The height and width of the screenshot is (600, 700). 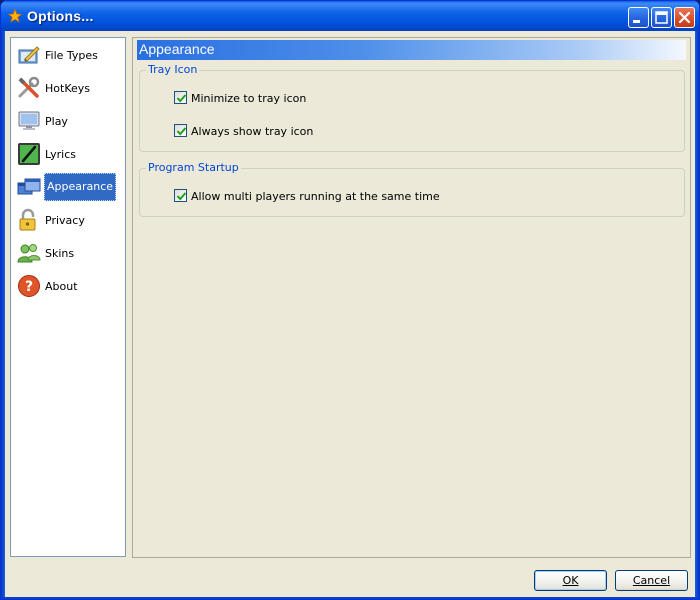 What do you see at coordinates (29, 187) in the screenshot?
I see `windows-icon` at bounding box center [29, 187].